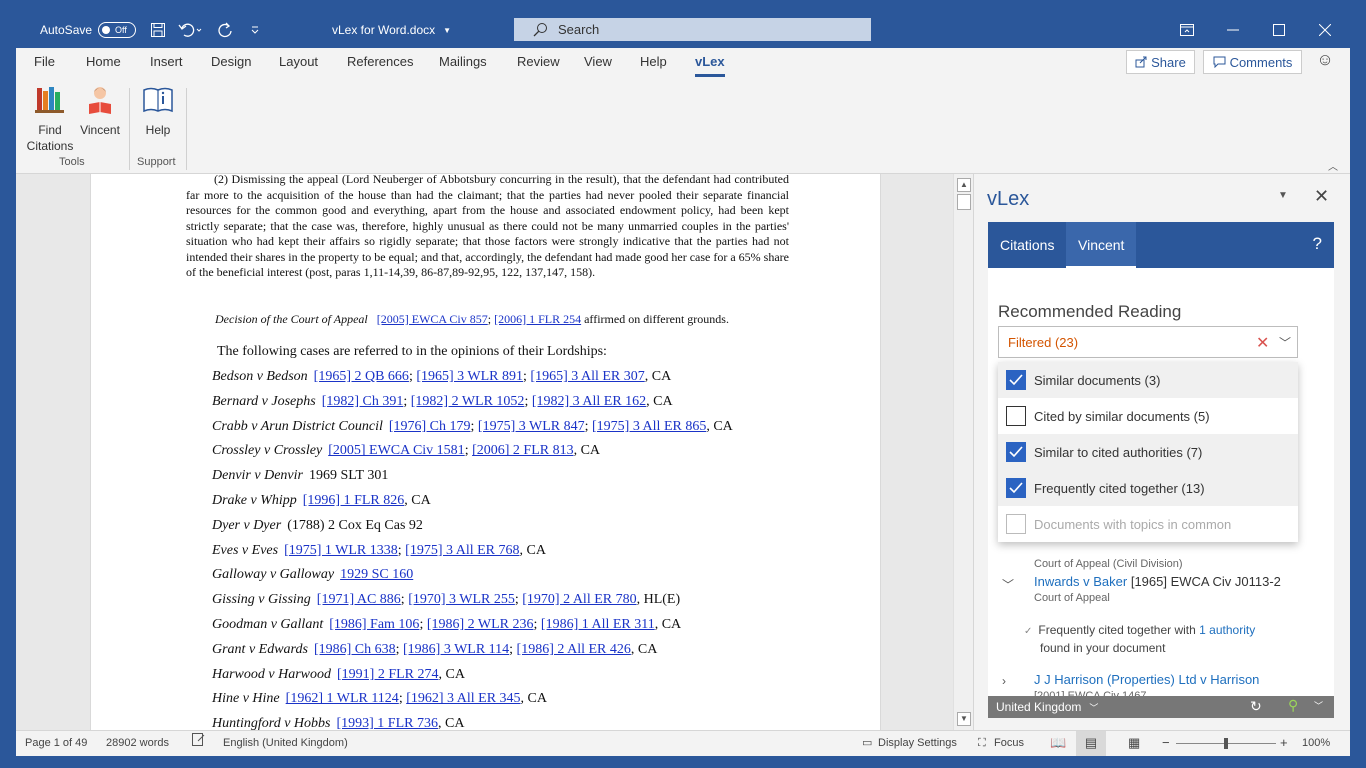 This screenshot has height=768, width=1366. Describe the element at coordinates (1160, 62) in the screenshot. I see `share-button: Share` at that location.